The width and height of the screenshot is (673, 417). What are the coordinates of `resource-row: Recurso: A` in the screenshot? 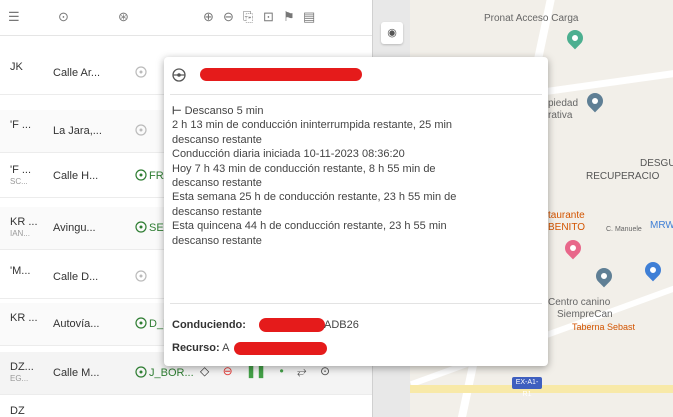 It's located at (200, 348).